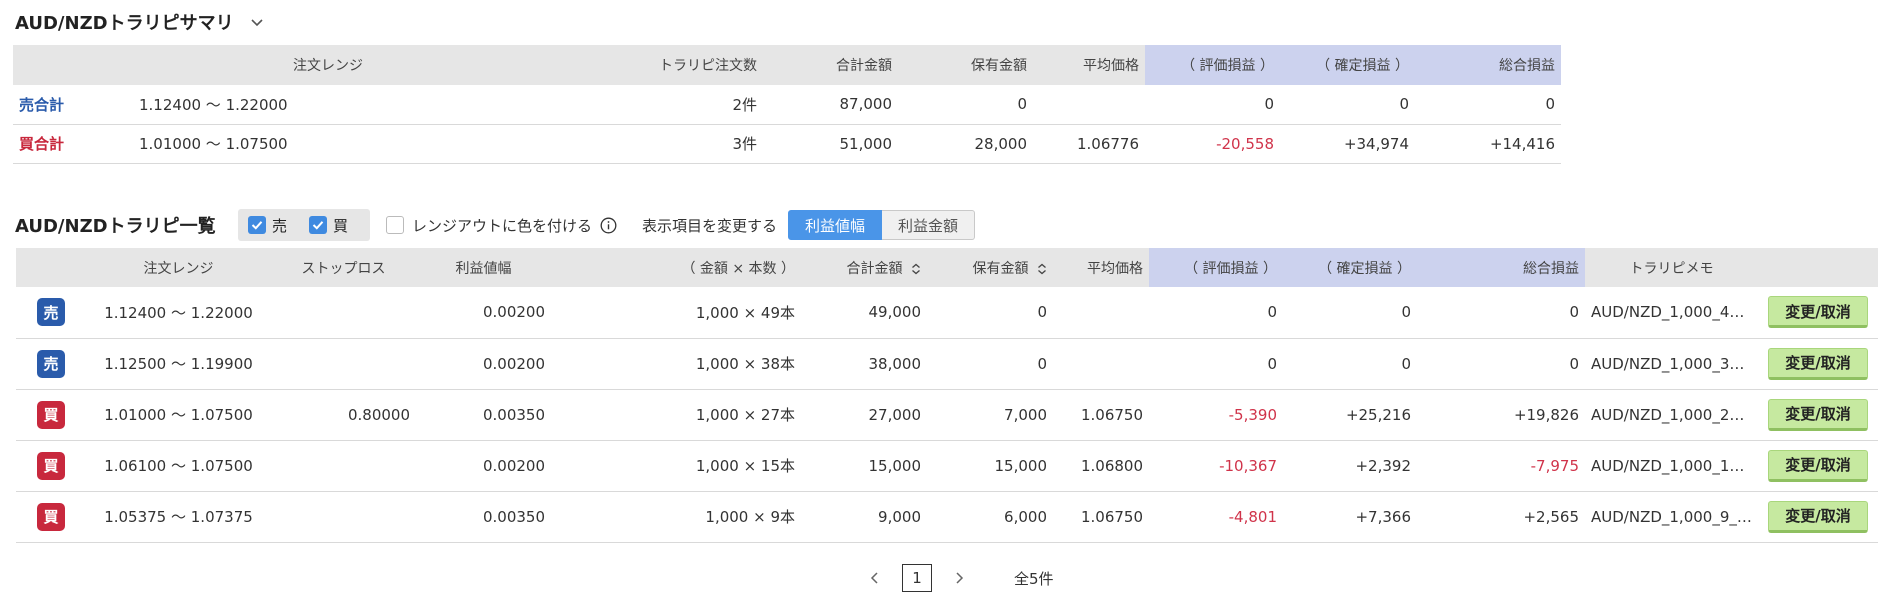 This screenshot has height=605, width=1883. Describe the element at coordinates (676, 313) in the screenshot. I see `row-amount-count: 1,000 × 49本` at that location.